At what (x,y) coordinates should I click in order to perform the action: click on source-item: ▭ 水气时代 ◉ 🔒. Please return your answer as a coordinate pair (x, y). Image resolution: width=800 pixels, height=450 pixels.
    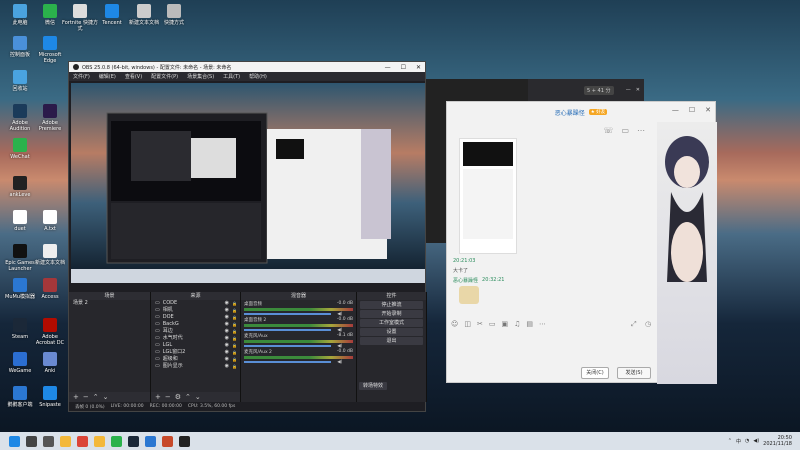
    Looking at the image, I should click on (195, 338).